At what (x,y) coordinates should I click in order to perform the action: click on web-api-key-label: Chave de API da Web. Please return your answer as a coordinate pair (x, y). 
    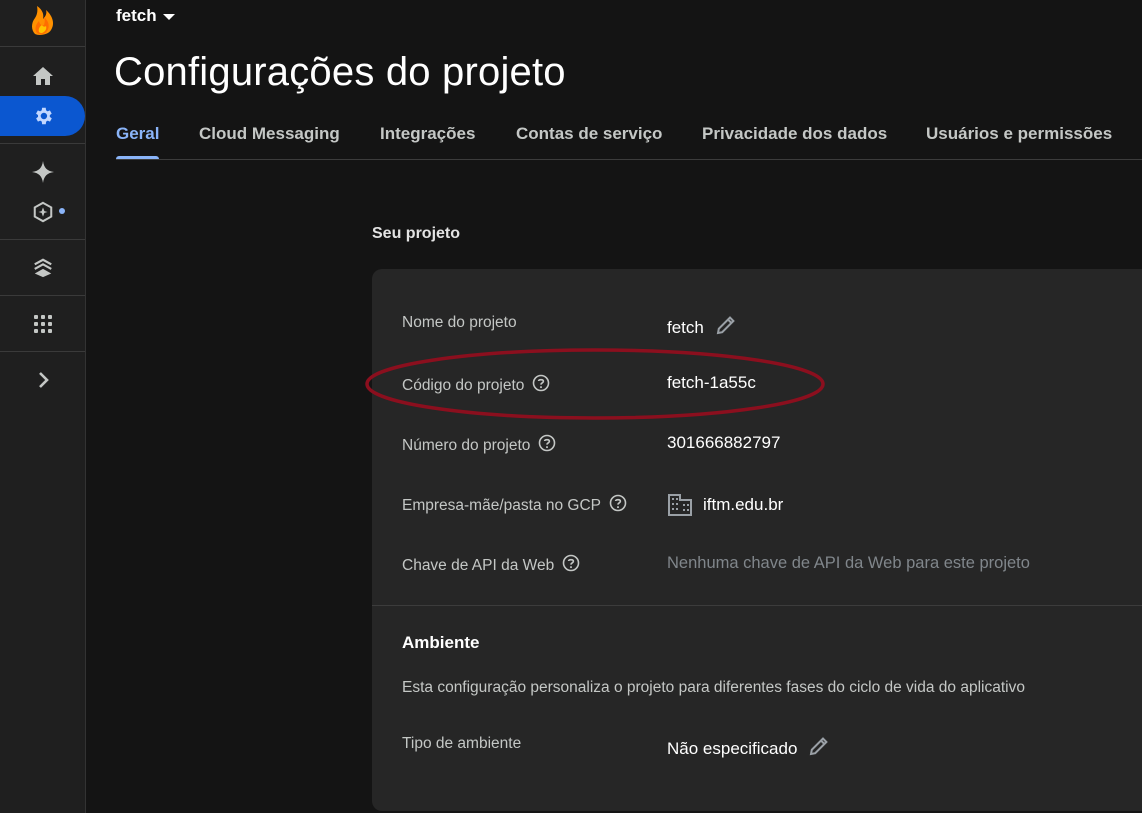
    Looking at the image, I should click on (491, 565).